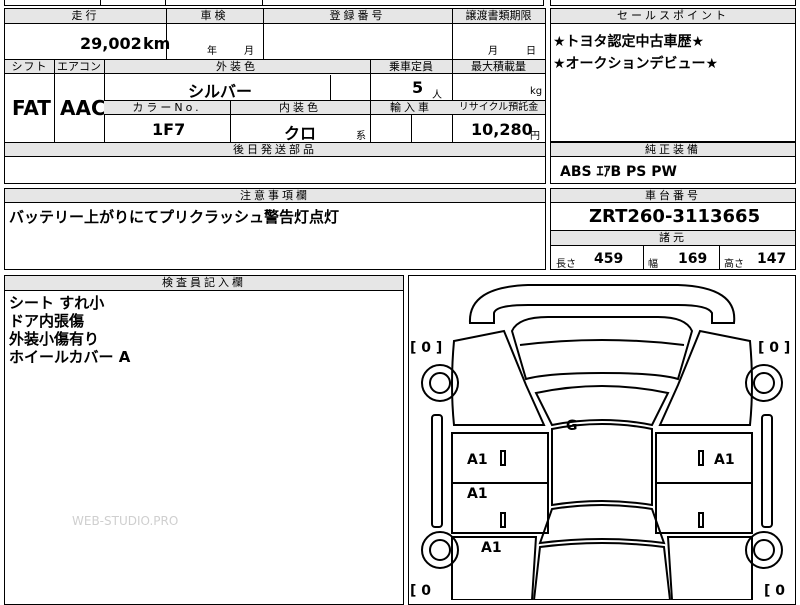 Image resolution: width=800 pixels, height=605 pixels. I want to click on tire-left-top: [ 0 ], so click(426, 348).